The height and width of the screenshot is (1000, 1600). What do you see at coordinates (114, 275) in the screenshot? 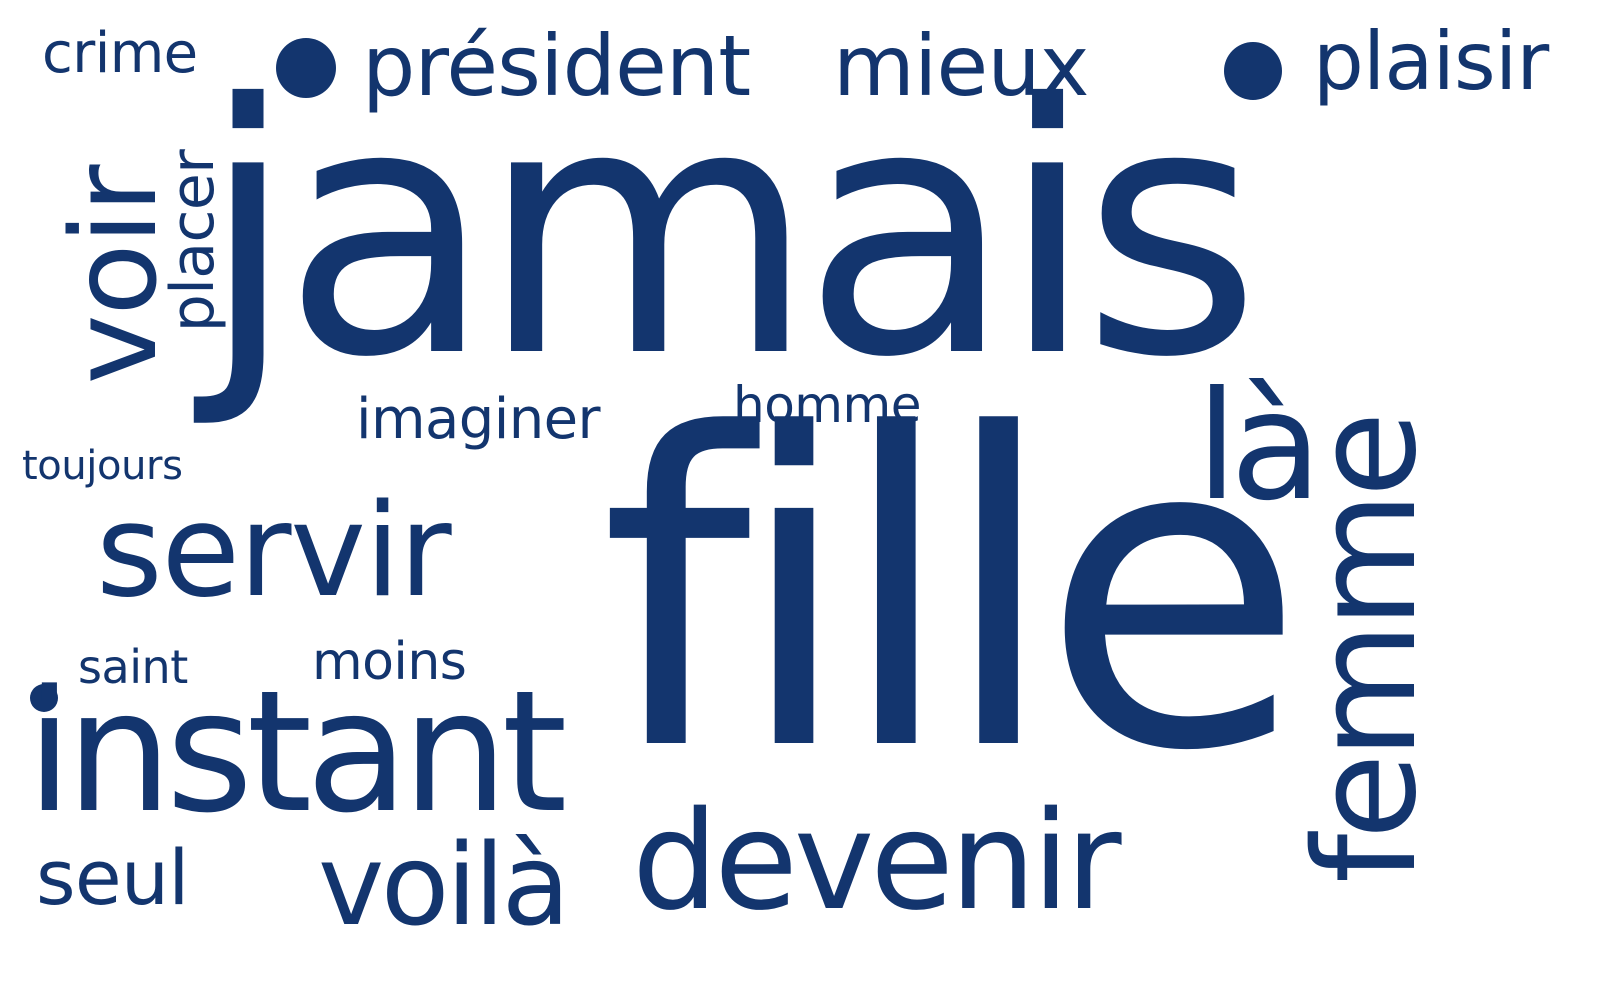
I see `word-voir: voir` at bounding box center [114, 275].